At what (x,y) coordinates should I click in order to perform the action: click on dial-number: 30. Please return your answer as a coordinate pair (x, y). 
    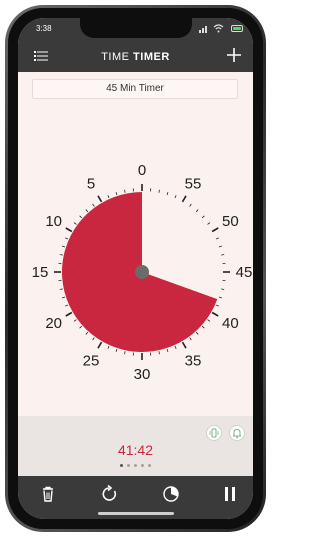
    Looking at the image, I should click on (142, 374).